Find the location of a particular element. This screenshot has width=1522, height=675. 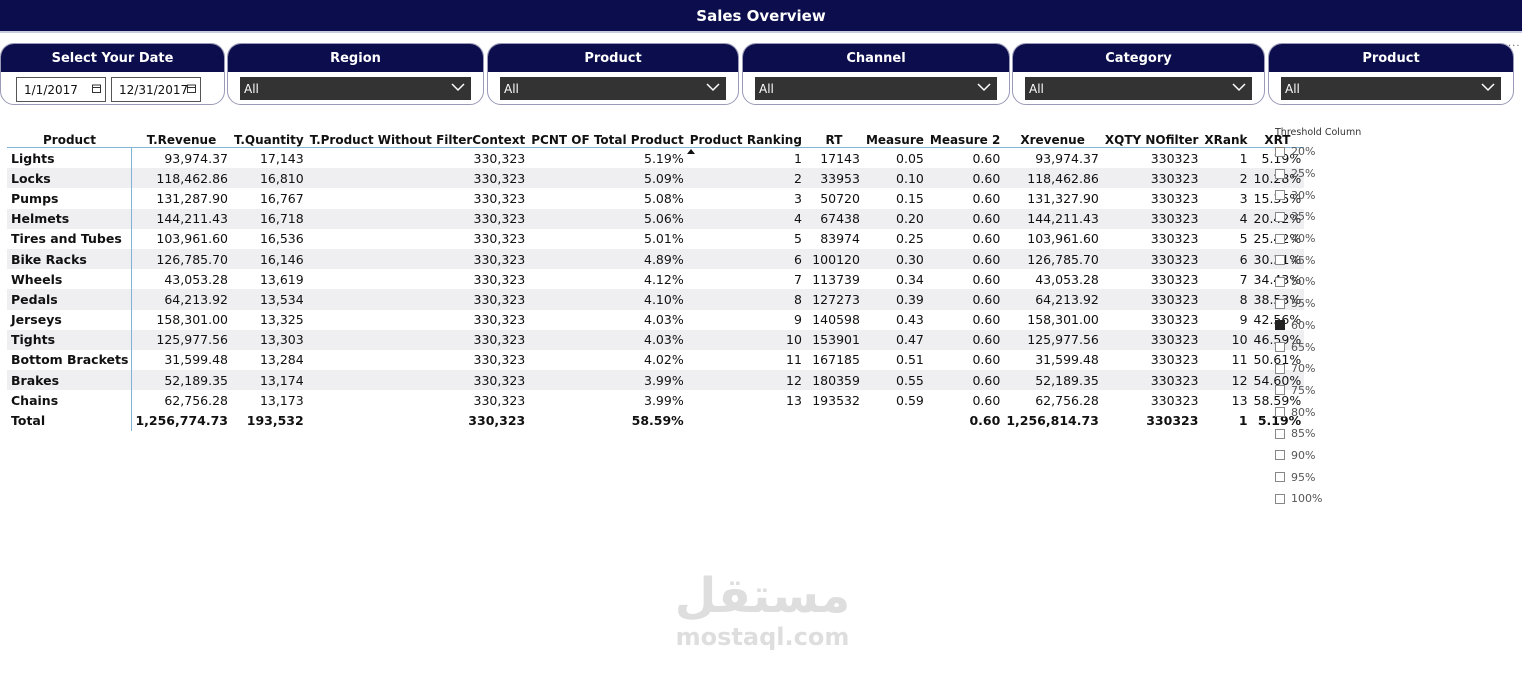

column-header: Measure 2 is located at coordinates (965, 137).